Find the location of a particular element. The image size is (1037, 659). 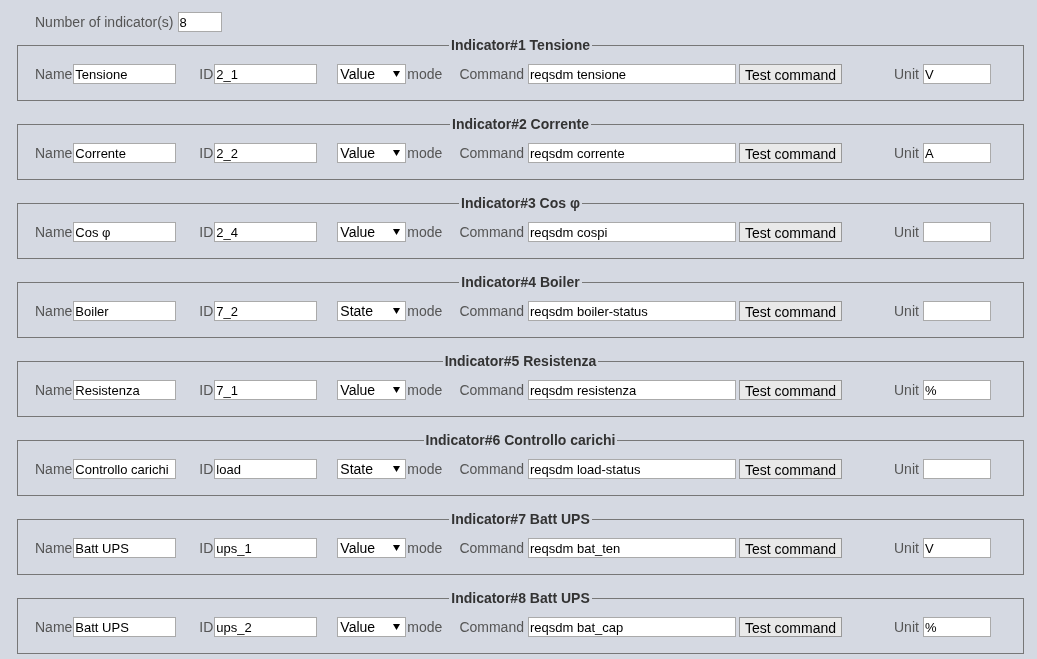

name-field: Boiler is located at coordinates (125, 311).